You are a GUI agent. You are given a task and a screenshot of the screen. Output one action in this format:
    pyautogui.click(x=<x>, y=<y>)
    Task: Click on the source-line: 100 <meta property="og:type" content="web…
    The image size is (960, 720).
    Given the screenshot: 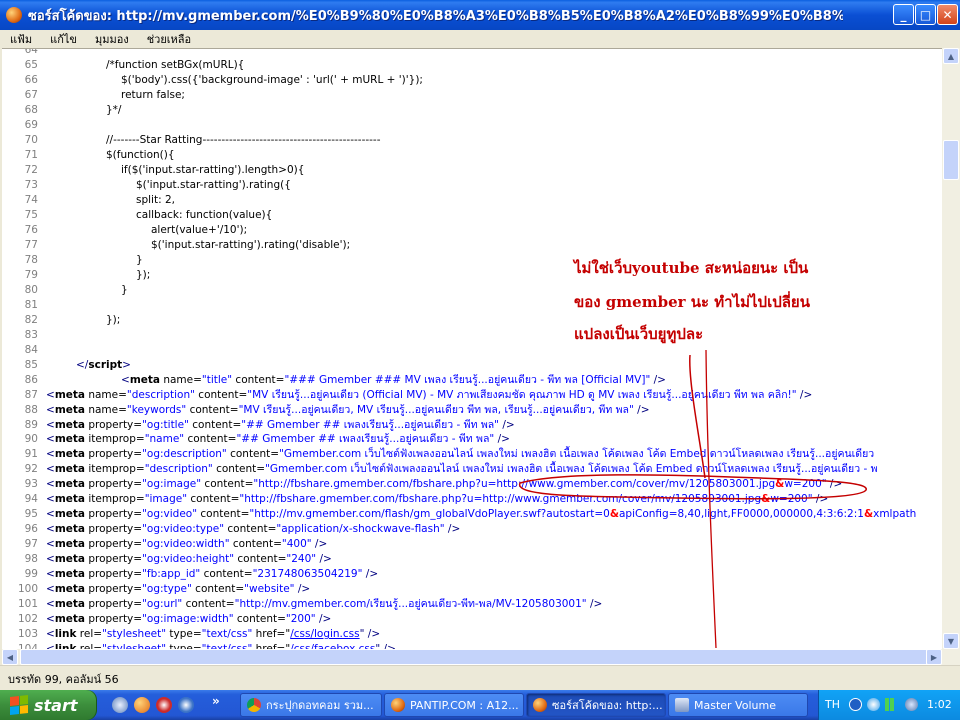 What is the action you would take?
    pyautogui.click(x=472, y=589)
    